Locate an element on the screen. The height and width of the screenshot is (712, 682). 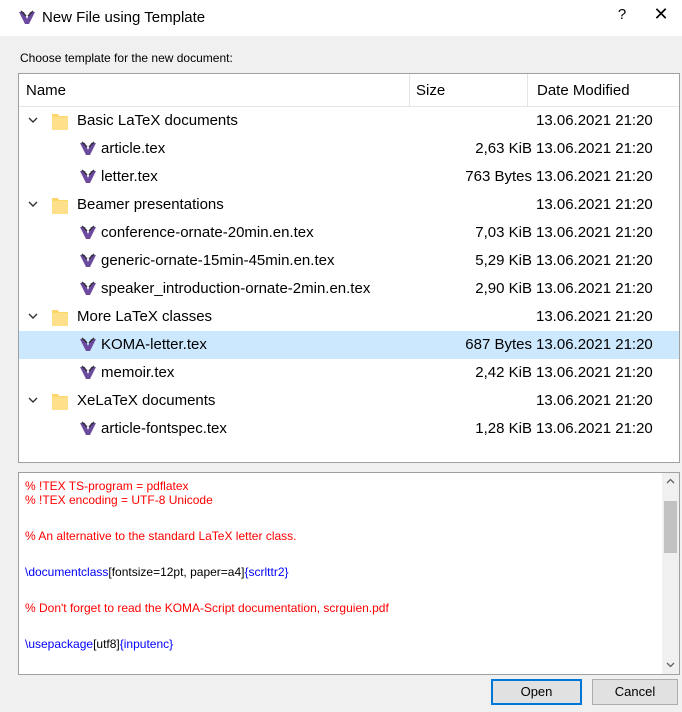
tree-group-row: Beamer presentations 13.06.2021 21:20 is located at coordinates (349, 205).